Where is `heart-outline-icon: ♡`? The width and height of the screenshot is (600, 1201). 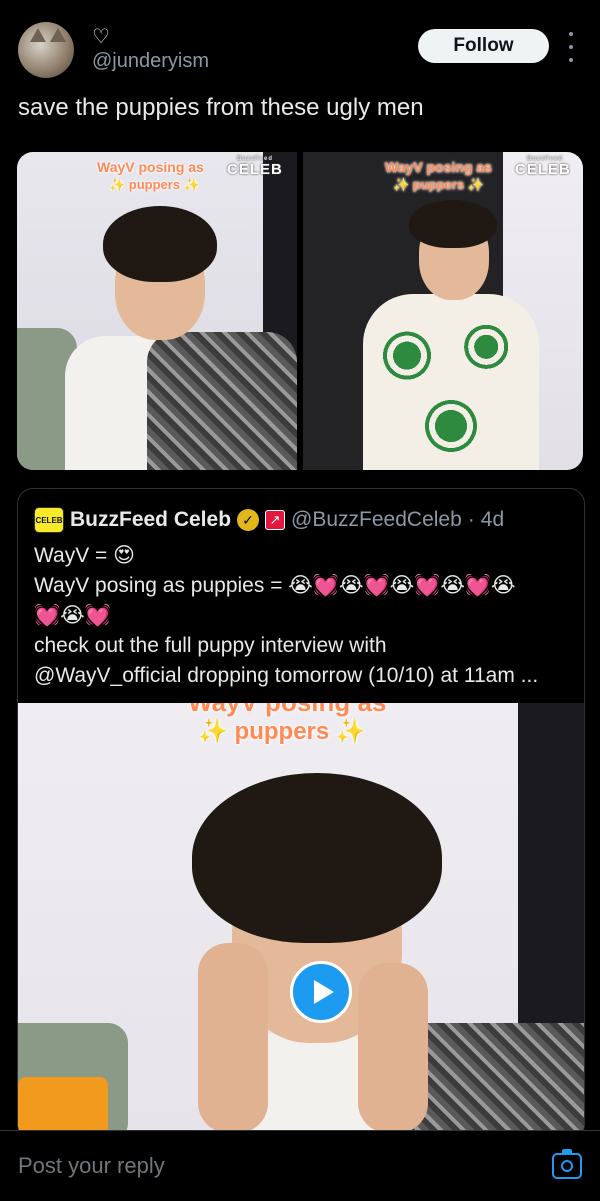
heart-outline-icon: ♡ is located at coordinates (101, 36).